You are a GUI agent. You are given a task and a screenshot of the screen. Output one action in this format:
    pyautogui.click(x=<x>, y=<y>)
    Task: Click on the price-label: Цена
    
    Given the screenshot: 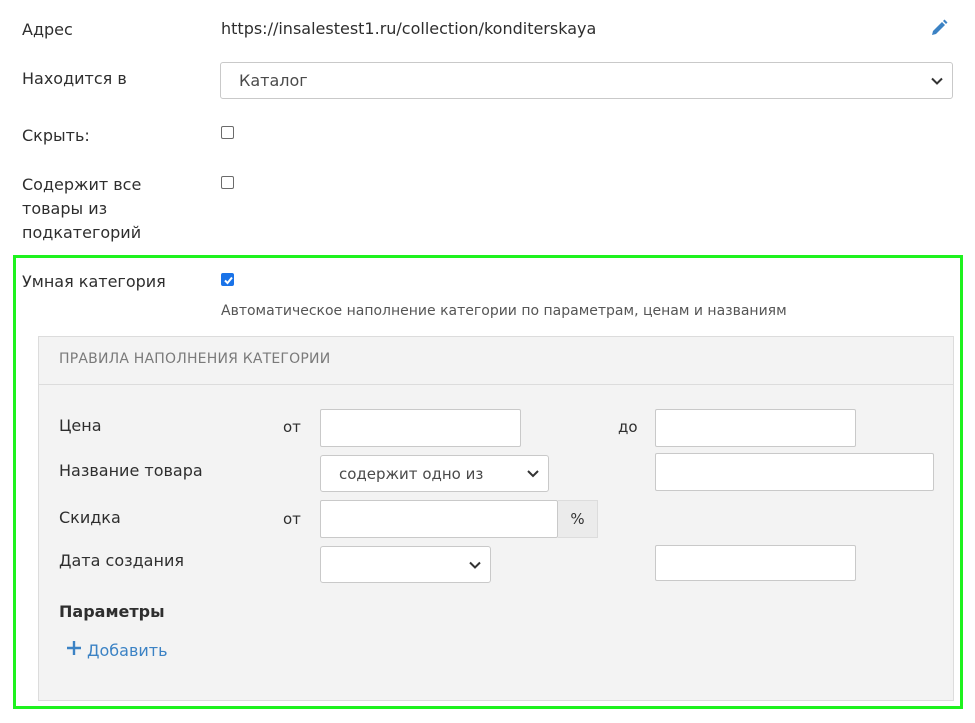 What is the action you would take?
    pyautogui.click(x=80, y=425)
    